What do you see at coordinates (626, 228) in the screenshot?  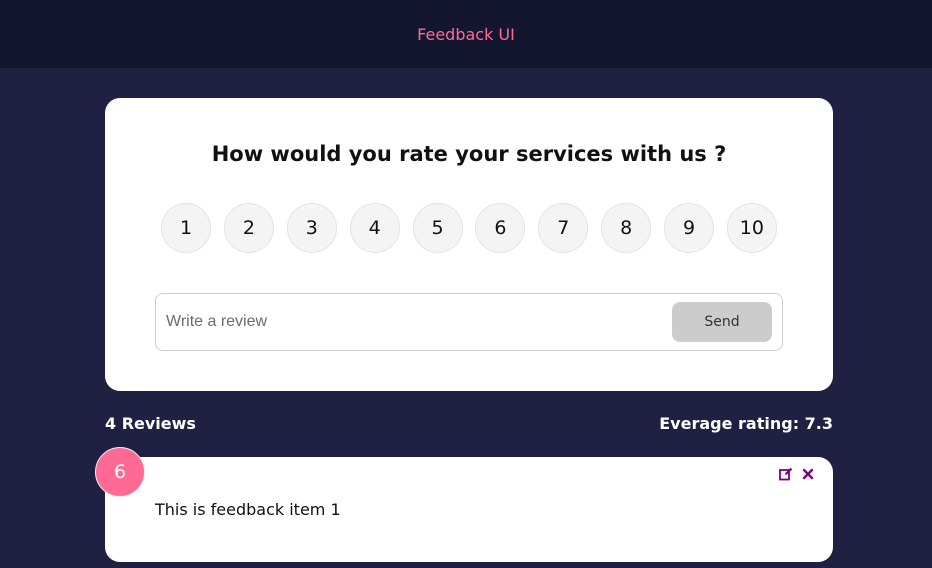 I see `rating-option-8: 8` at bounding box center [626, 228].